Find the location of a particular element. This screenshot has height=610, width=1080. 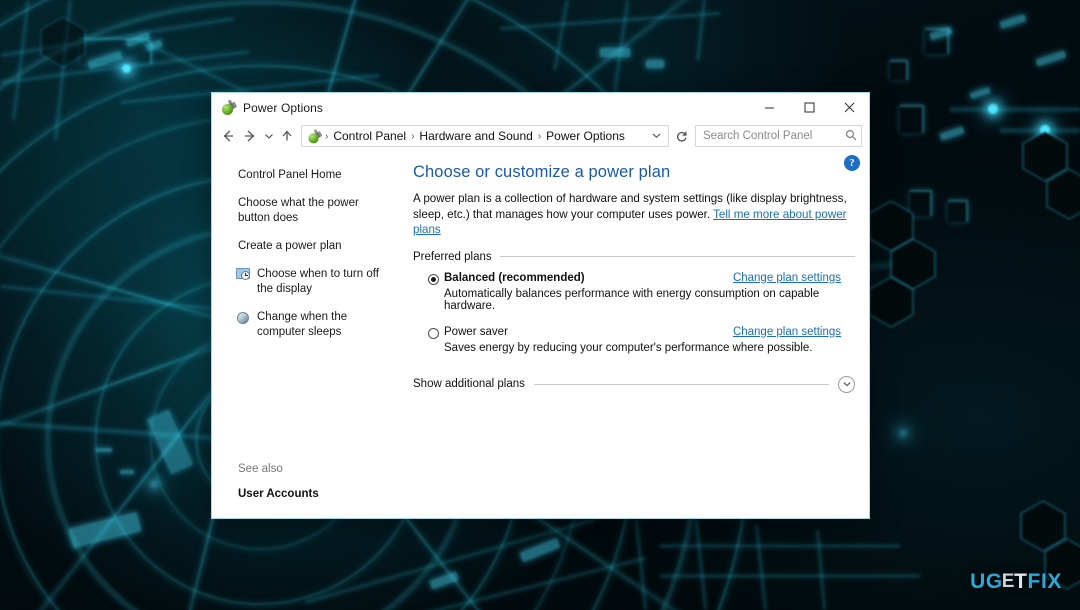

recent-locations-chevron-down-icon is located at coordinates (268, 136).